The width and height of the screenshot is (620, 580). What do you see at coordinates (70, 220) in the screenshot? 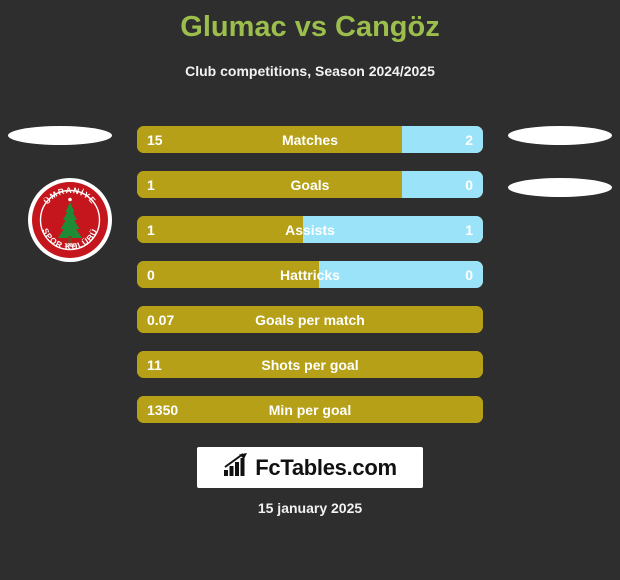
I see `club-crest-icon: ÜMRANİYE SPOR KULÜBÜ 1986` at bounding box center [70, 220].